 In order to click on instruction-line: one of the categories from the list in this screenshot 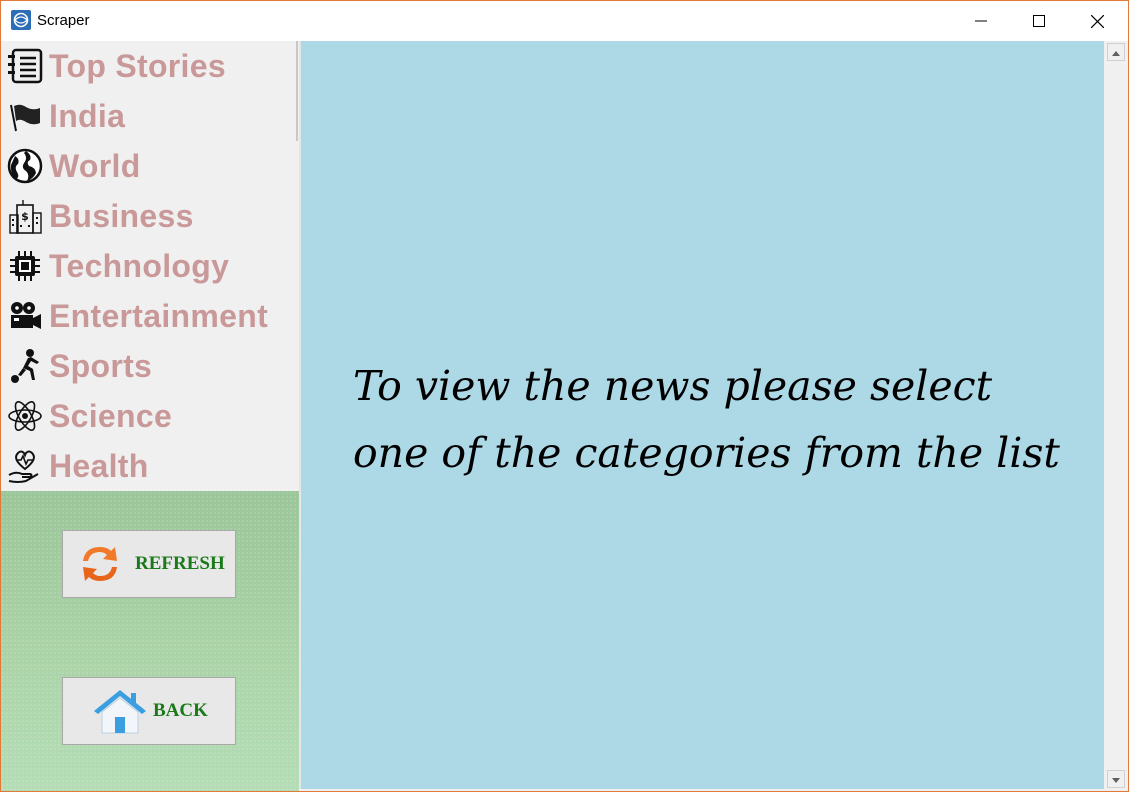, I will do `click(706, 453)`.